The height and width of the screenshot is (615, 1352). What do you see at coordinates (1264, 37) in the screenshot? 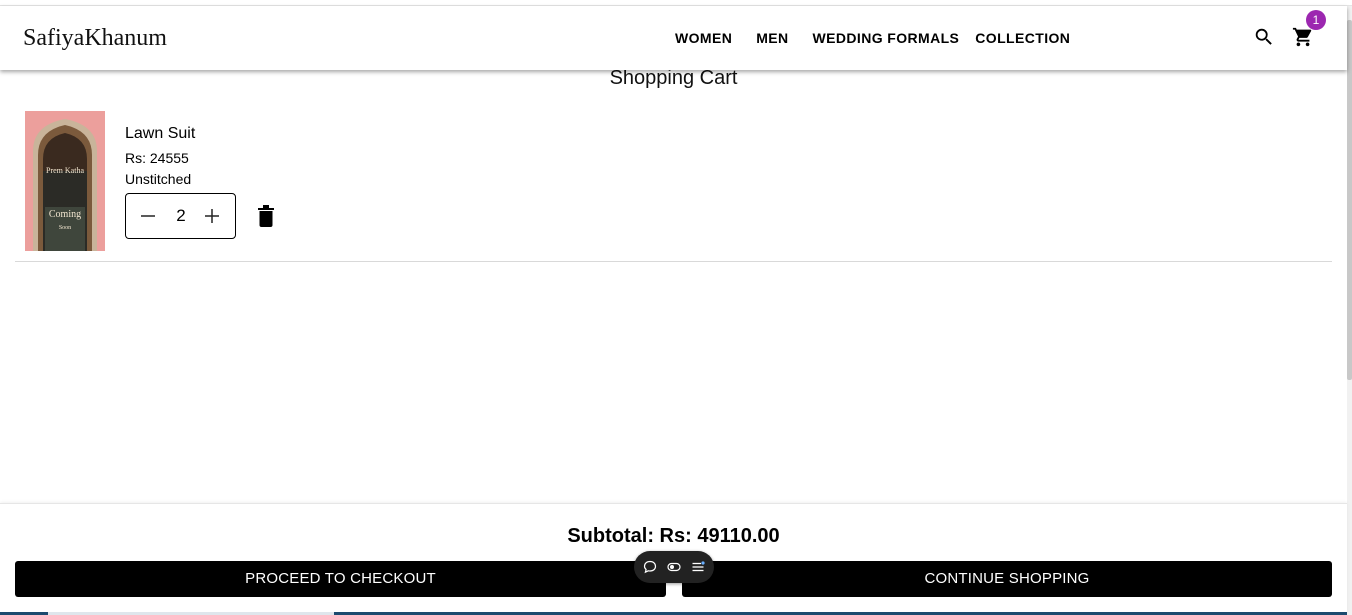
I see `search-icon` at bounding box center [1264, 37].